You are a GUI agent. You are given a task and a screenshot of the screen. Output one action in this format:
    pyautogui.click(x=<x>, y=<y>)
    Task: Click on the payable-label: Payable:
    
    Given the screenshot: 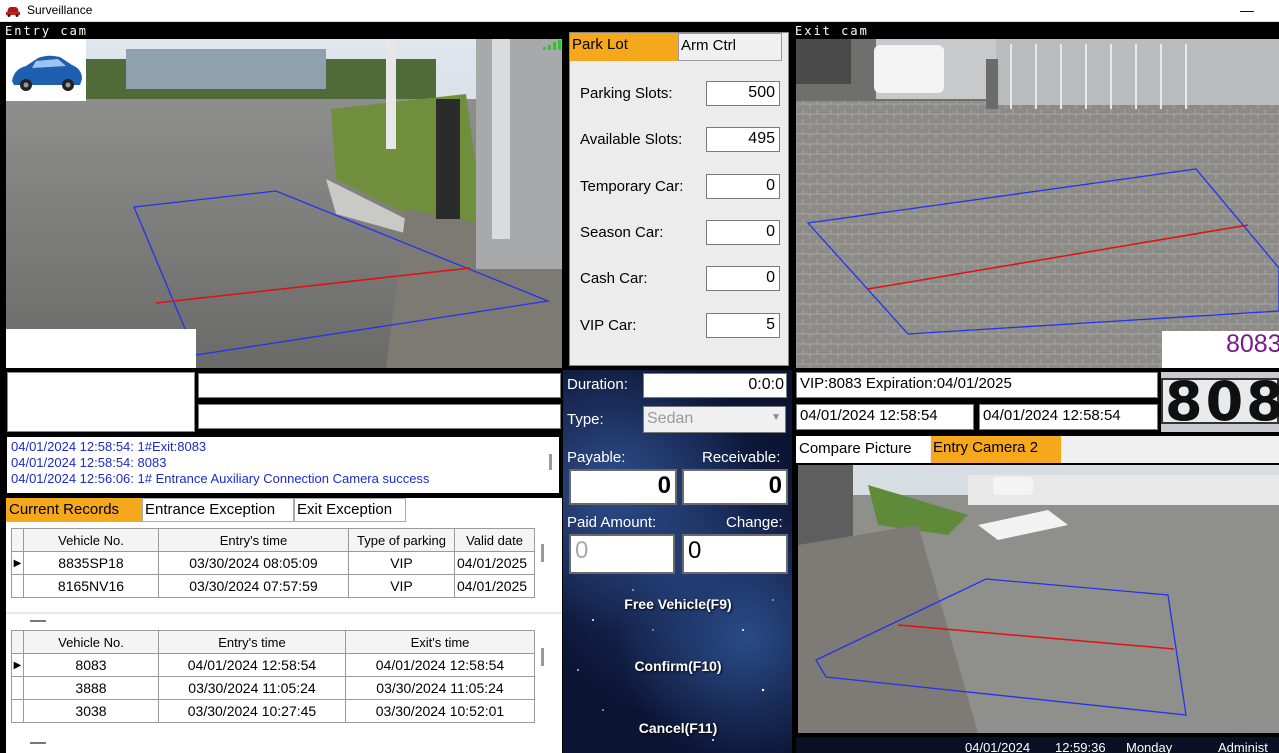 What is the action you would take?
    pyautogui.click(x=596, y=457)
    